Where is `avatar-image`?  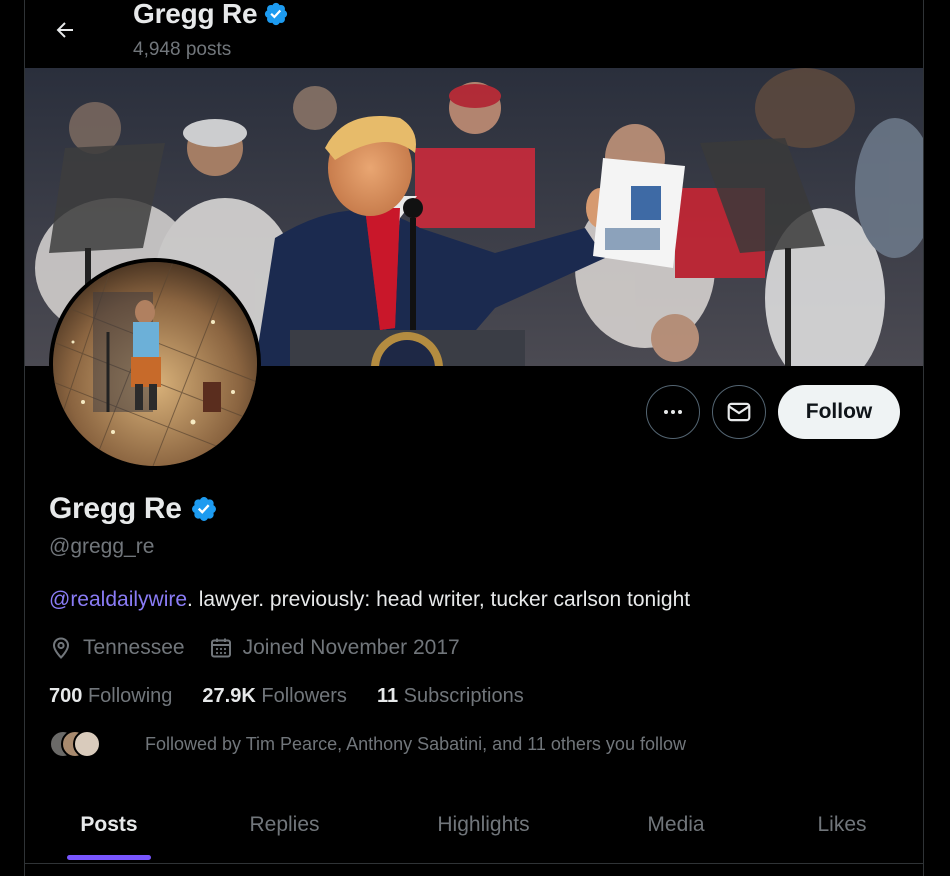 avatar-image is located at coordinates (155, 364).